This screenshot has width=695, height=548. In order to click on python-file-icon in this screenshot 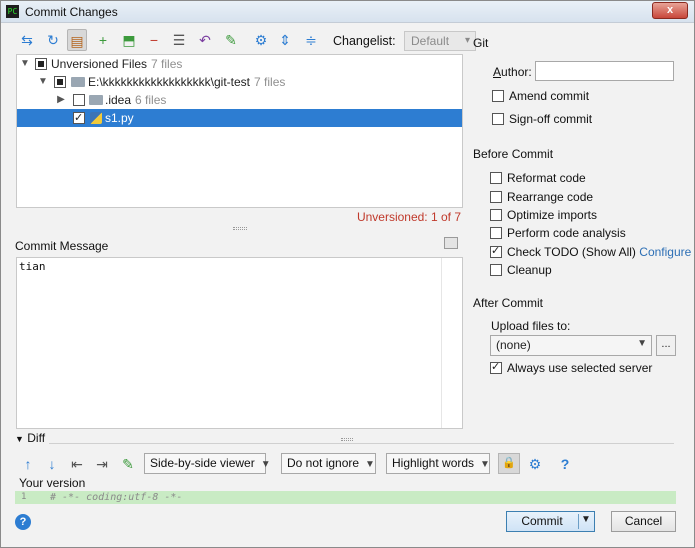, I will do `click(96, 118)`.